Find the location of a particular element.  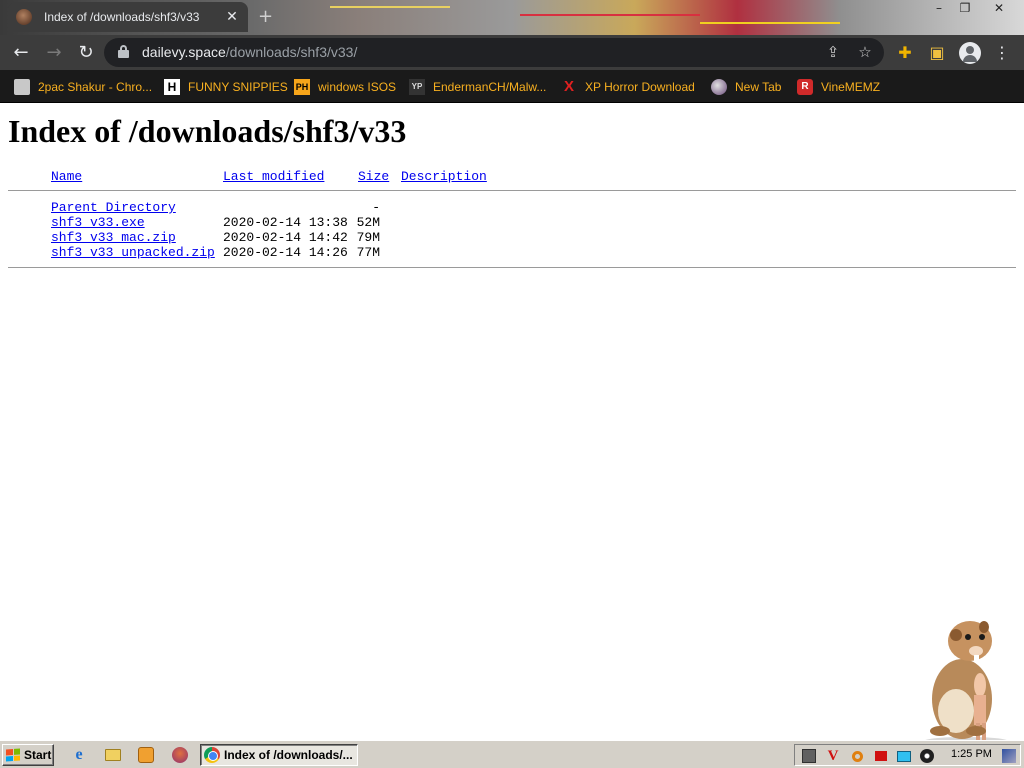

table-row: shf3_v33.exe 2020-02-14 13:38 52M is located at coordinates (512, 222).